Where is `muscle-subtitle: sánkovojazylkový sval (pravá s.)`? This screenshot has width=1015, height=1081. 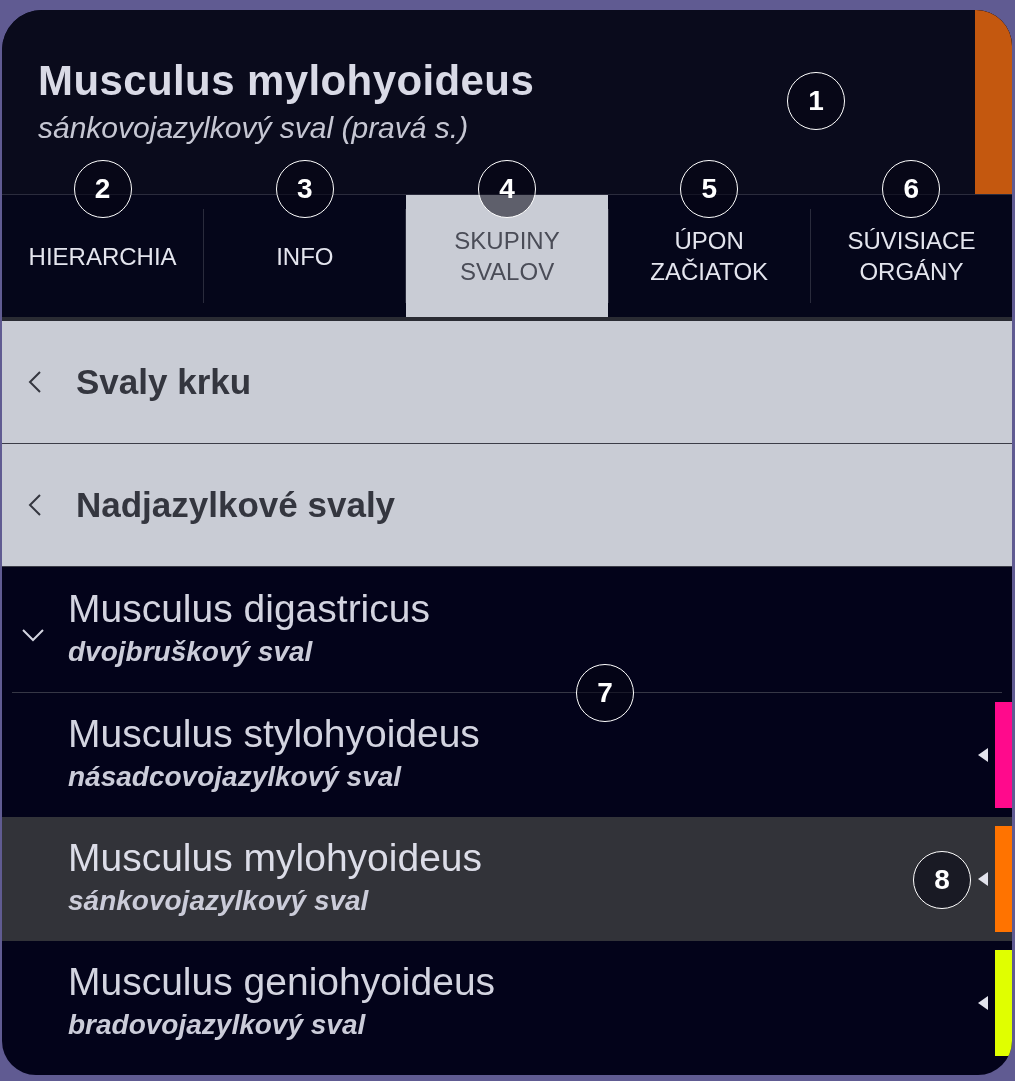
muscle-subtitle: sánkovojazylkový sval (pravá s.) is located at coordinates (253, 128).